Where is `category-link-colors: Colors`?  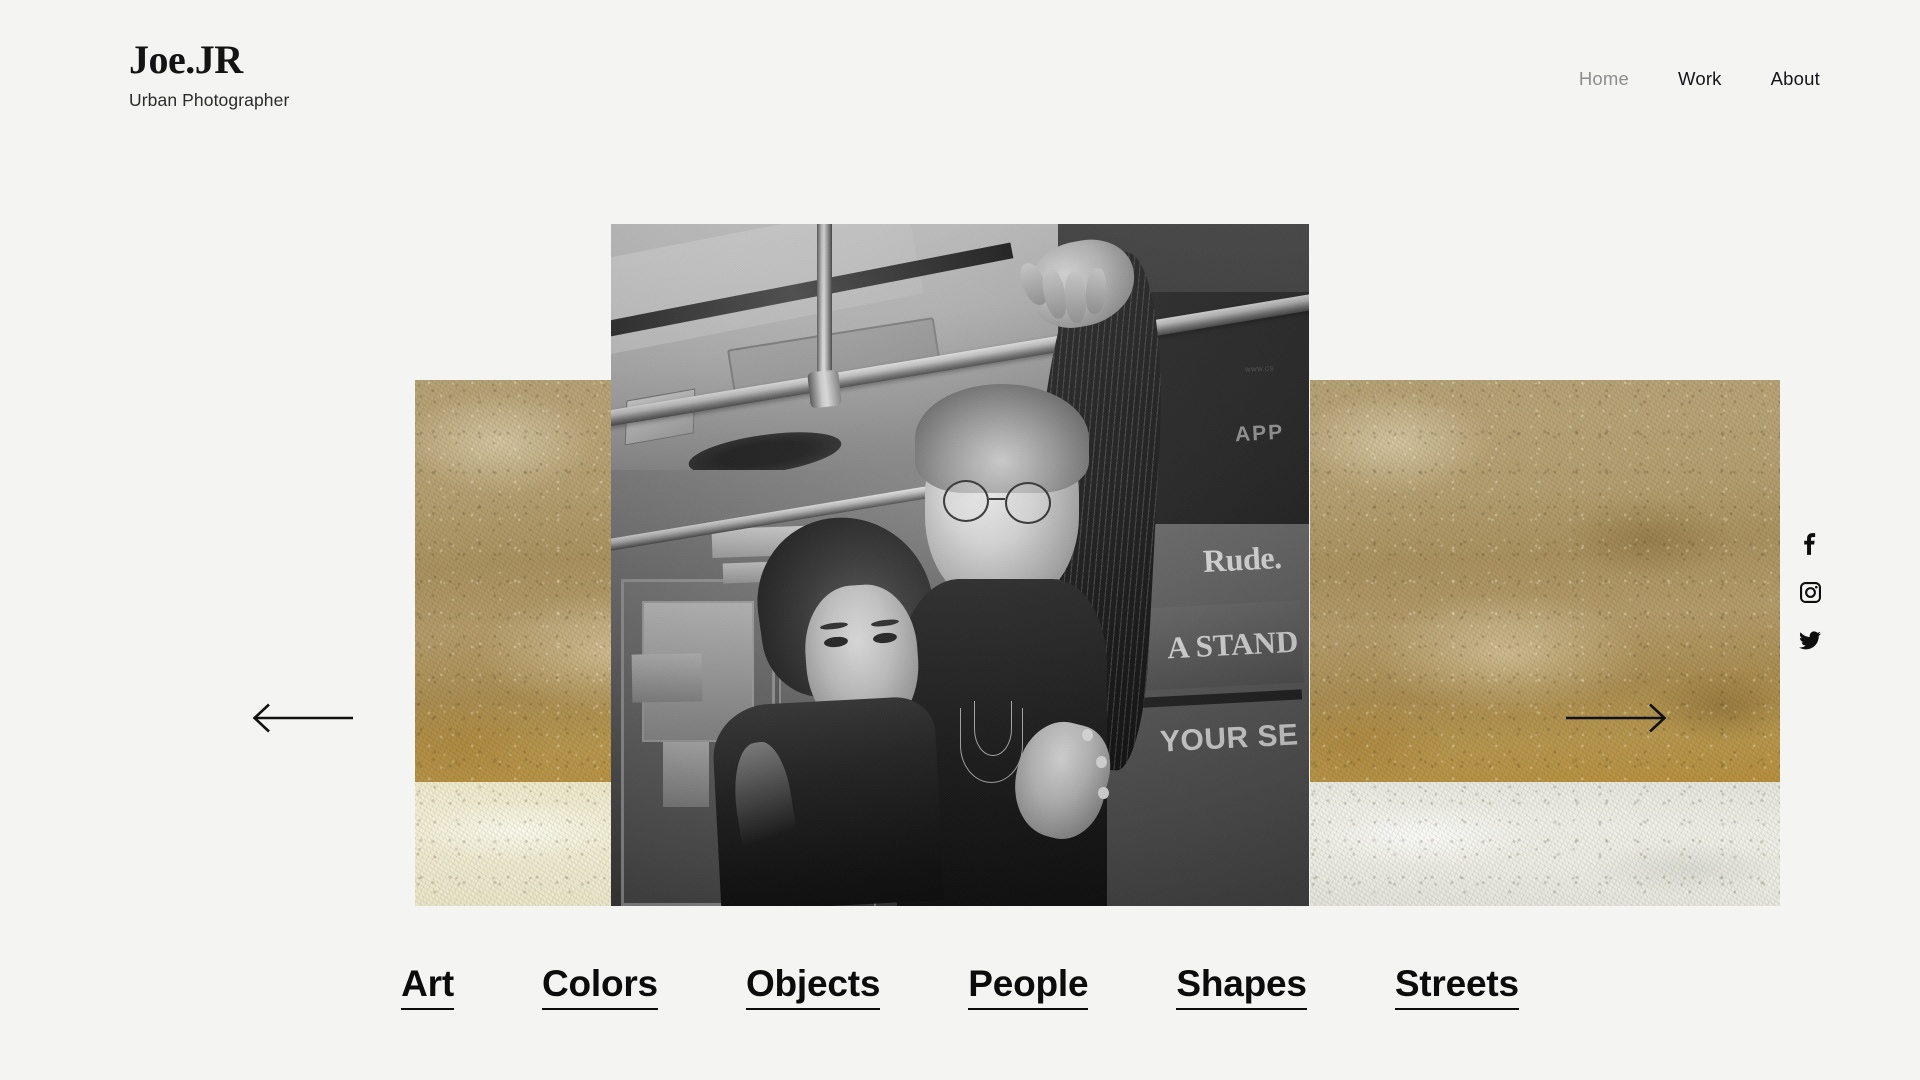
category-link-colors: Colors is located at coordinates (599, 986).